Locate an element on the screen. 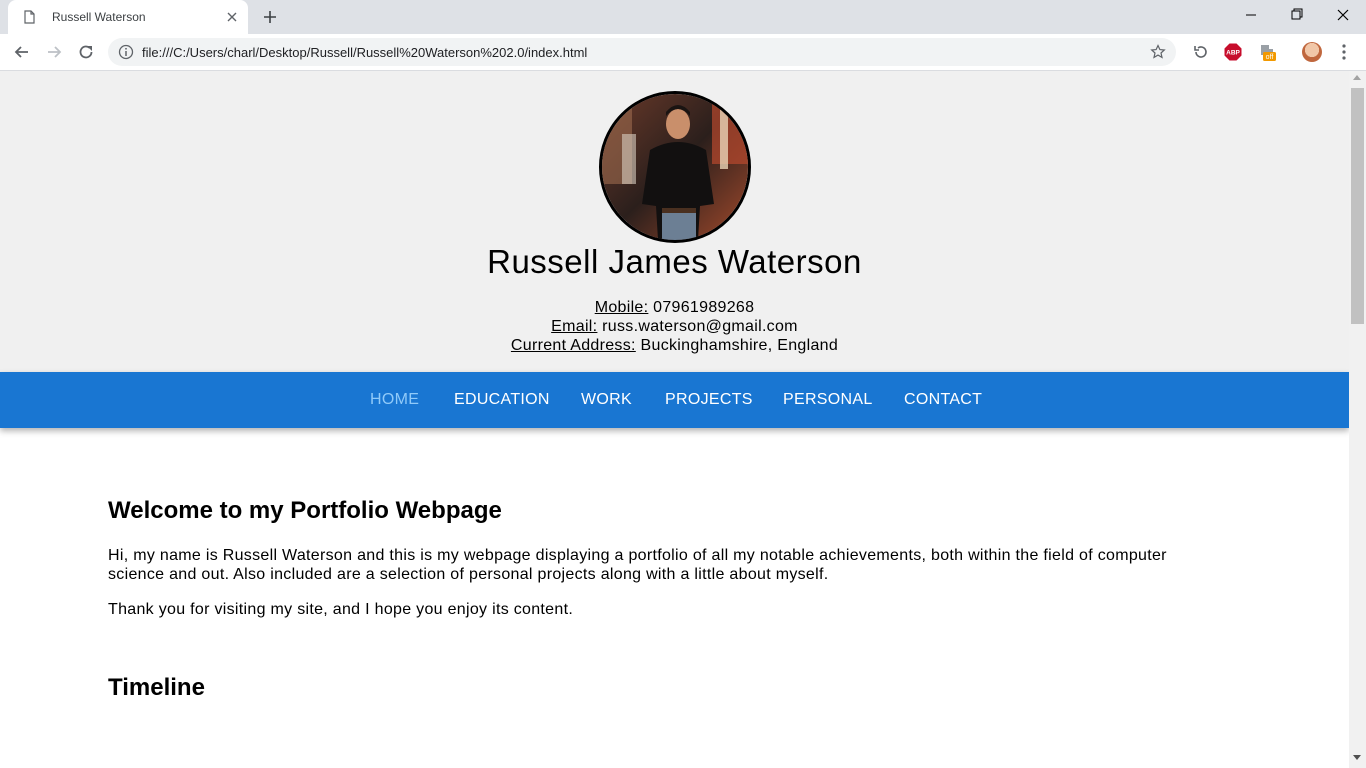 The image size is (1366, 768). tab-strip: Russell Waterson is located at coordinates (683, 17).